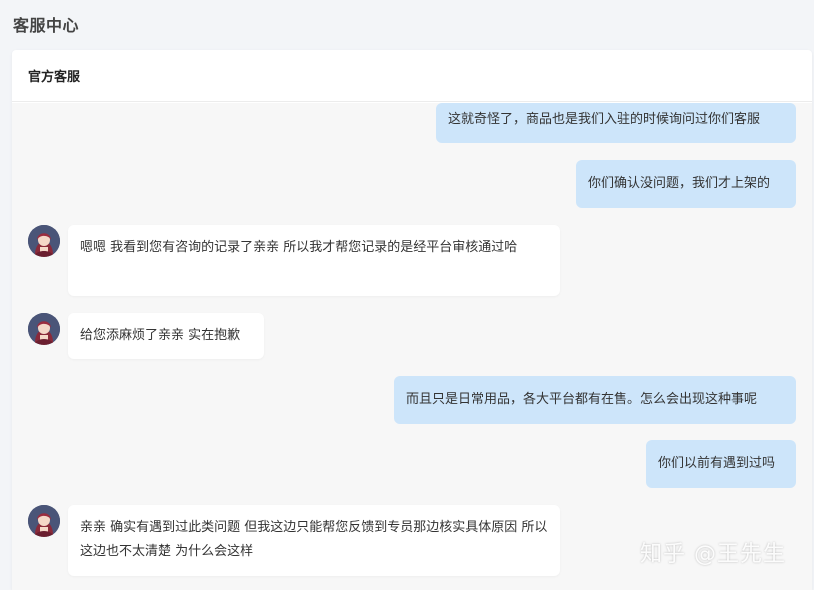 The width and height of the screenshot is (814, 590). Describe the element at coordinates (412, 76) in the screenshot. I see `panel-title: 官方客服` at that location.